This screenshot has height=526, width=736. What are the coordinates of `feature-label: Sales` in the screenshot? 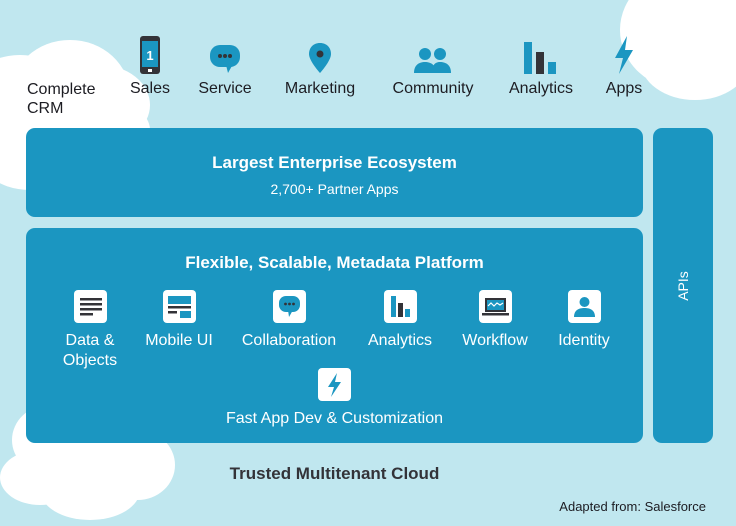 It's located at (150, 88).